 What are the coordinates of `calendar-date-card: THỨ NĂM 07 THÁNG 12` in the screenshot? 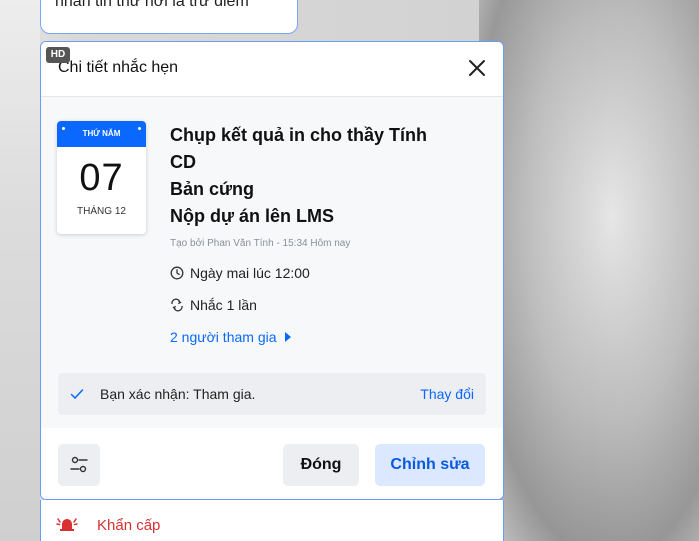 It's located at (101, 177).